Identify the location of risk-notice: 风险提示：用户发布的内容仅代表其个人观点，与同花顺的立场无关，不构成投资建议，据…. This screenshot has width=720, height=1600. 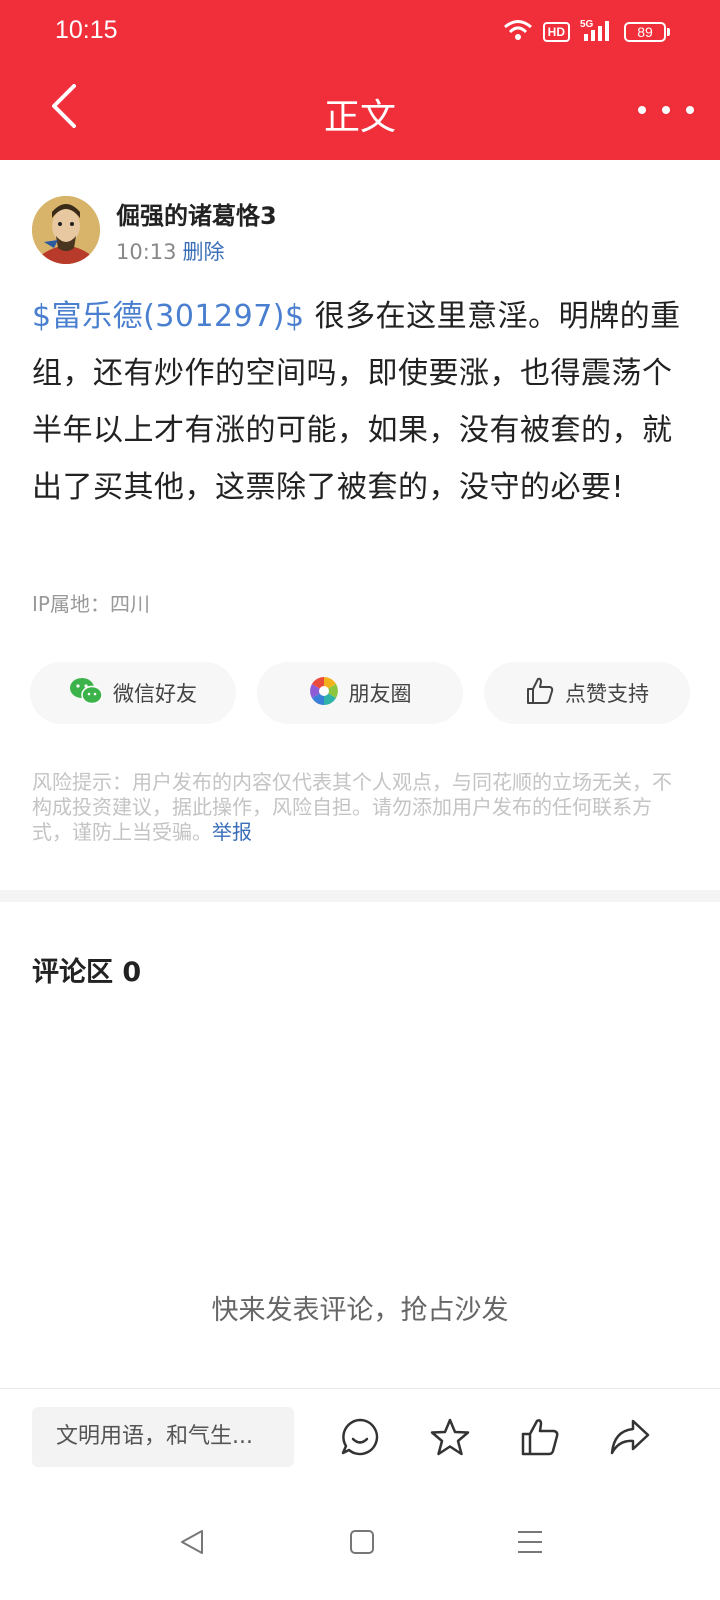
(360, 807).